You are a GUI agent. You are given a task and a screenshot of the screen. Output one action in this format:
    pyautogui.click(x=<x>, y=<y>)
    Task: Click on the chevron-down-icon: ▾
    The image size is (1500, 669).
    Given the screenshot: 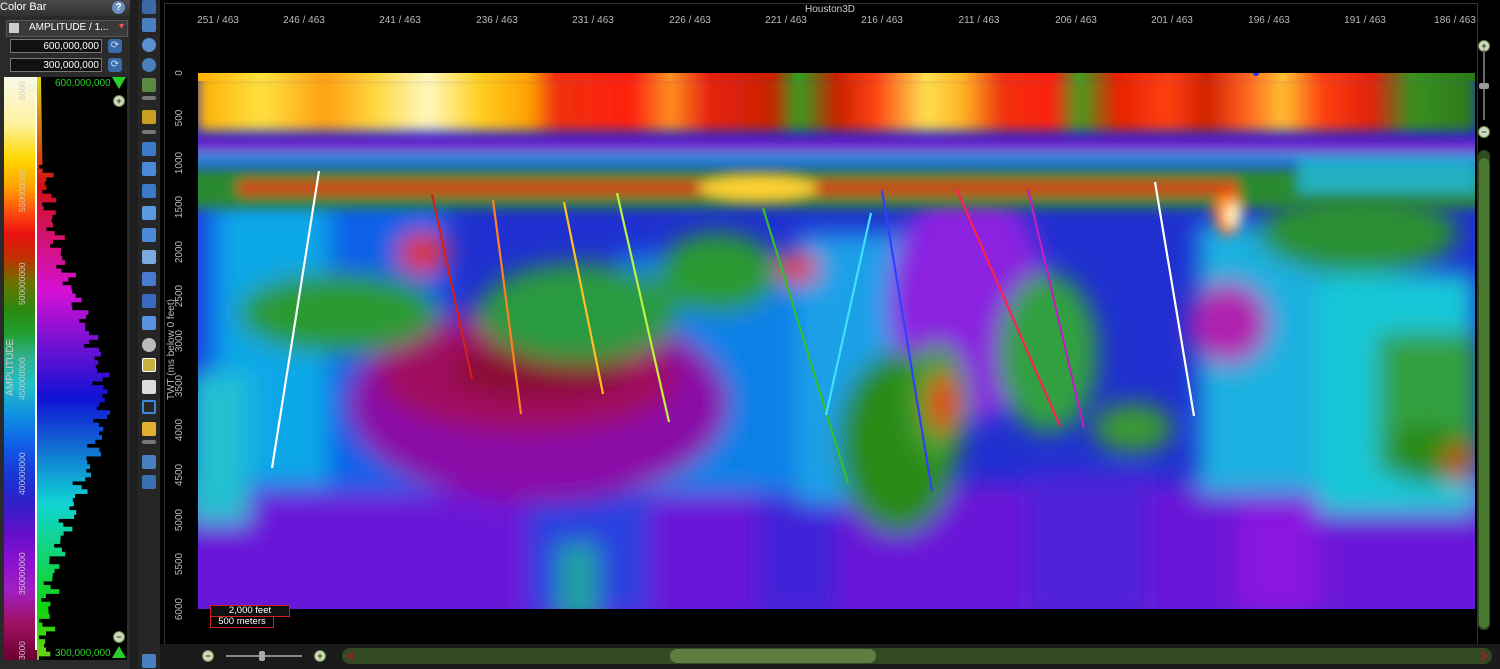 What is the action you would take?
    pyautogui.click(x=121, y=26)
    